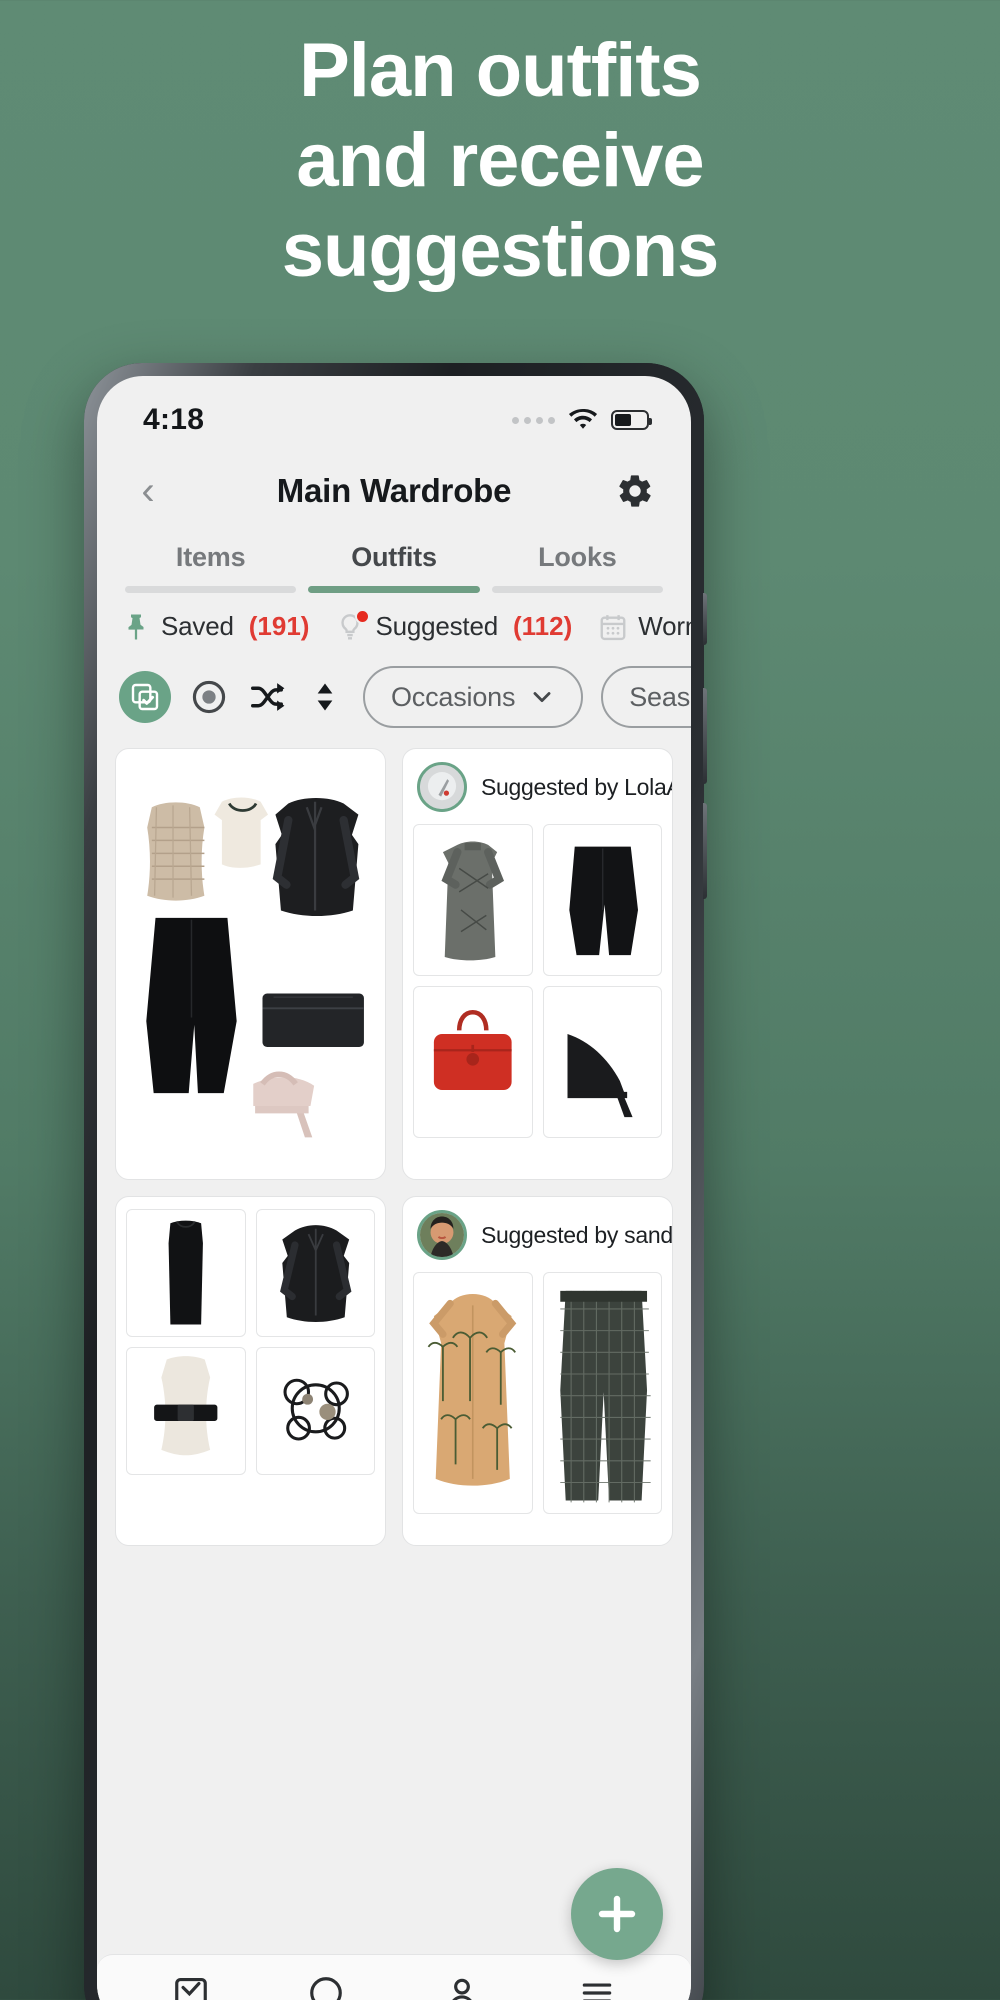  I want to click on status-icons, so click(582, 420).